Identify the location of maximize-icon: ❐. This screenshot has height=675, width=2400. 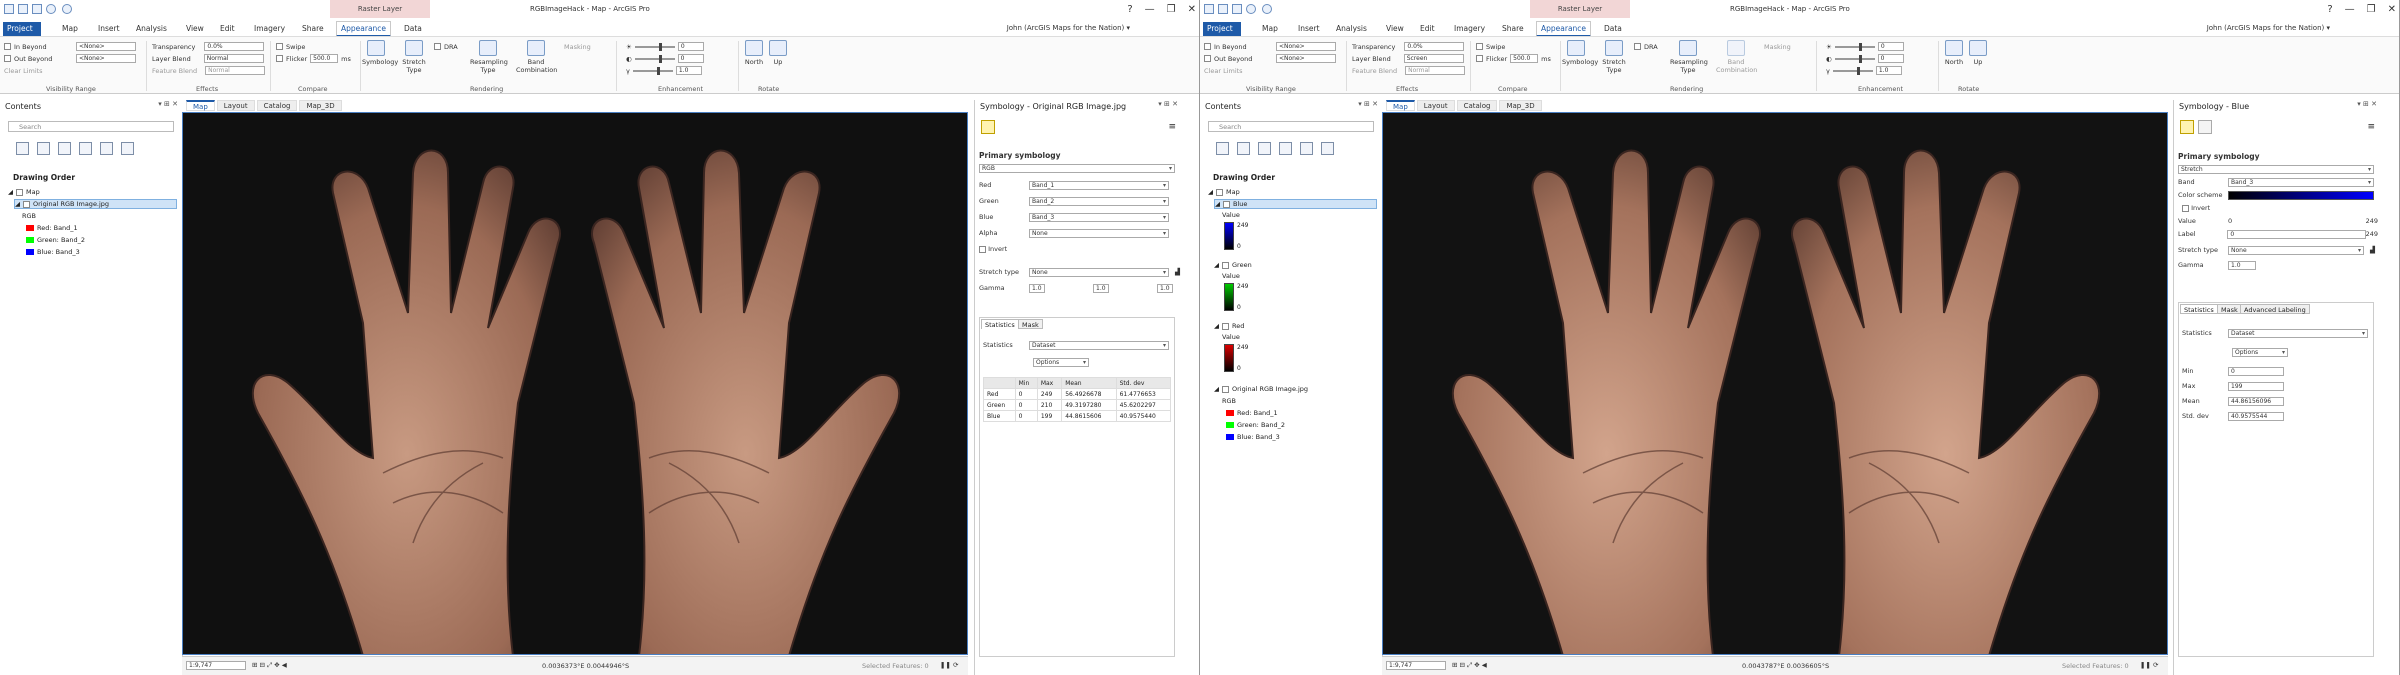
(1171, 9).